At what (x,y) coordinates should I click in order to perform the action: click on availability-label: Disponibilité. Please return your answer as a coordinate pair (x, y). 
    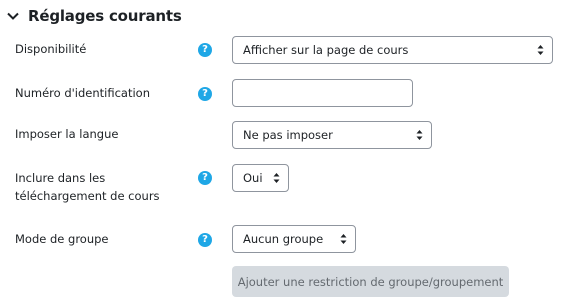
    Looking at the image, I should click on (51, 49).